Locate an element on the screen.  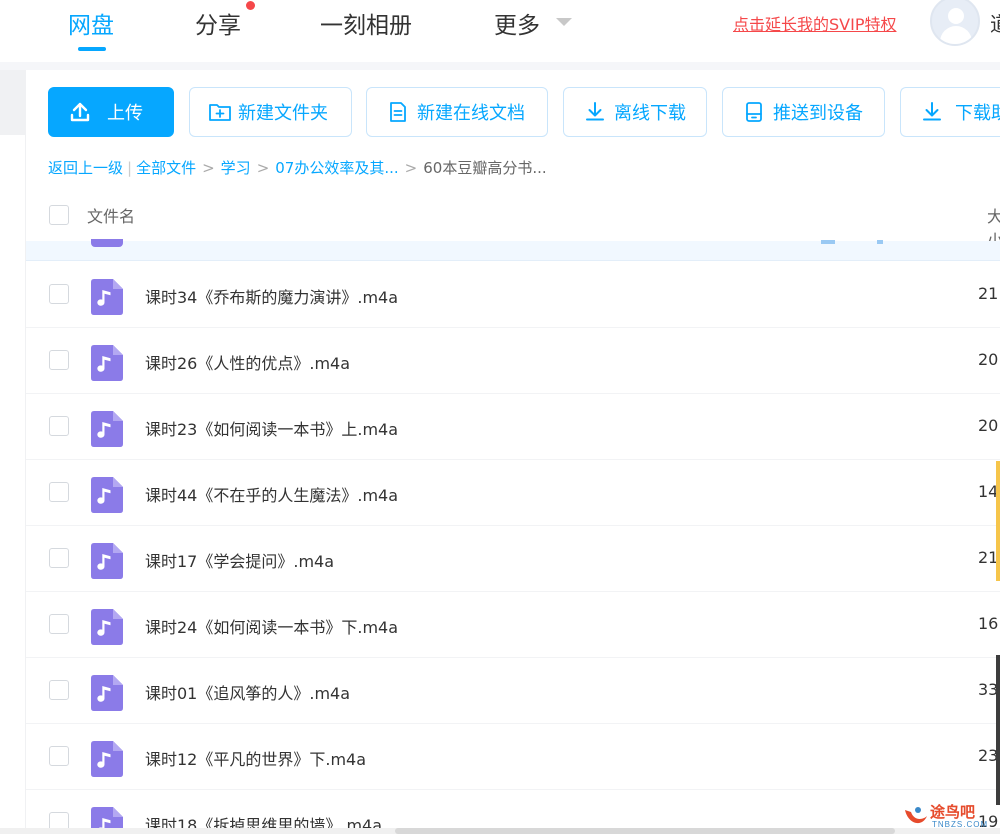
upload-button: 上传 is located at coordinates (111, 112).